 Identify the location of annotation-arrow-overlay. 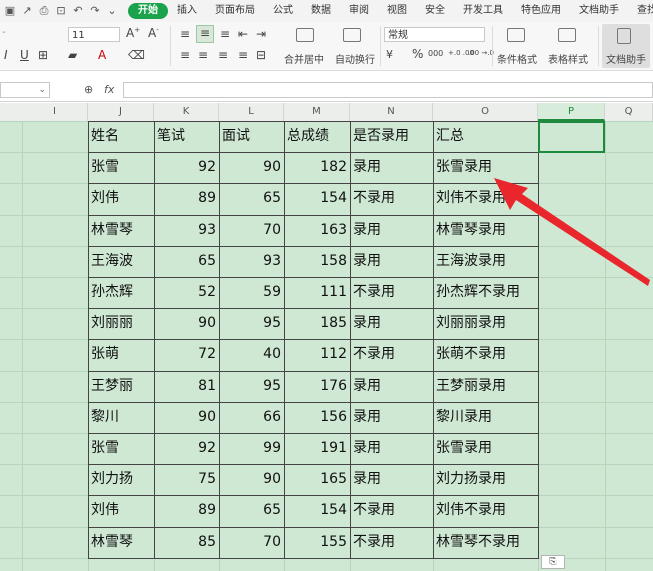
(572, 232).